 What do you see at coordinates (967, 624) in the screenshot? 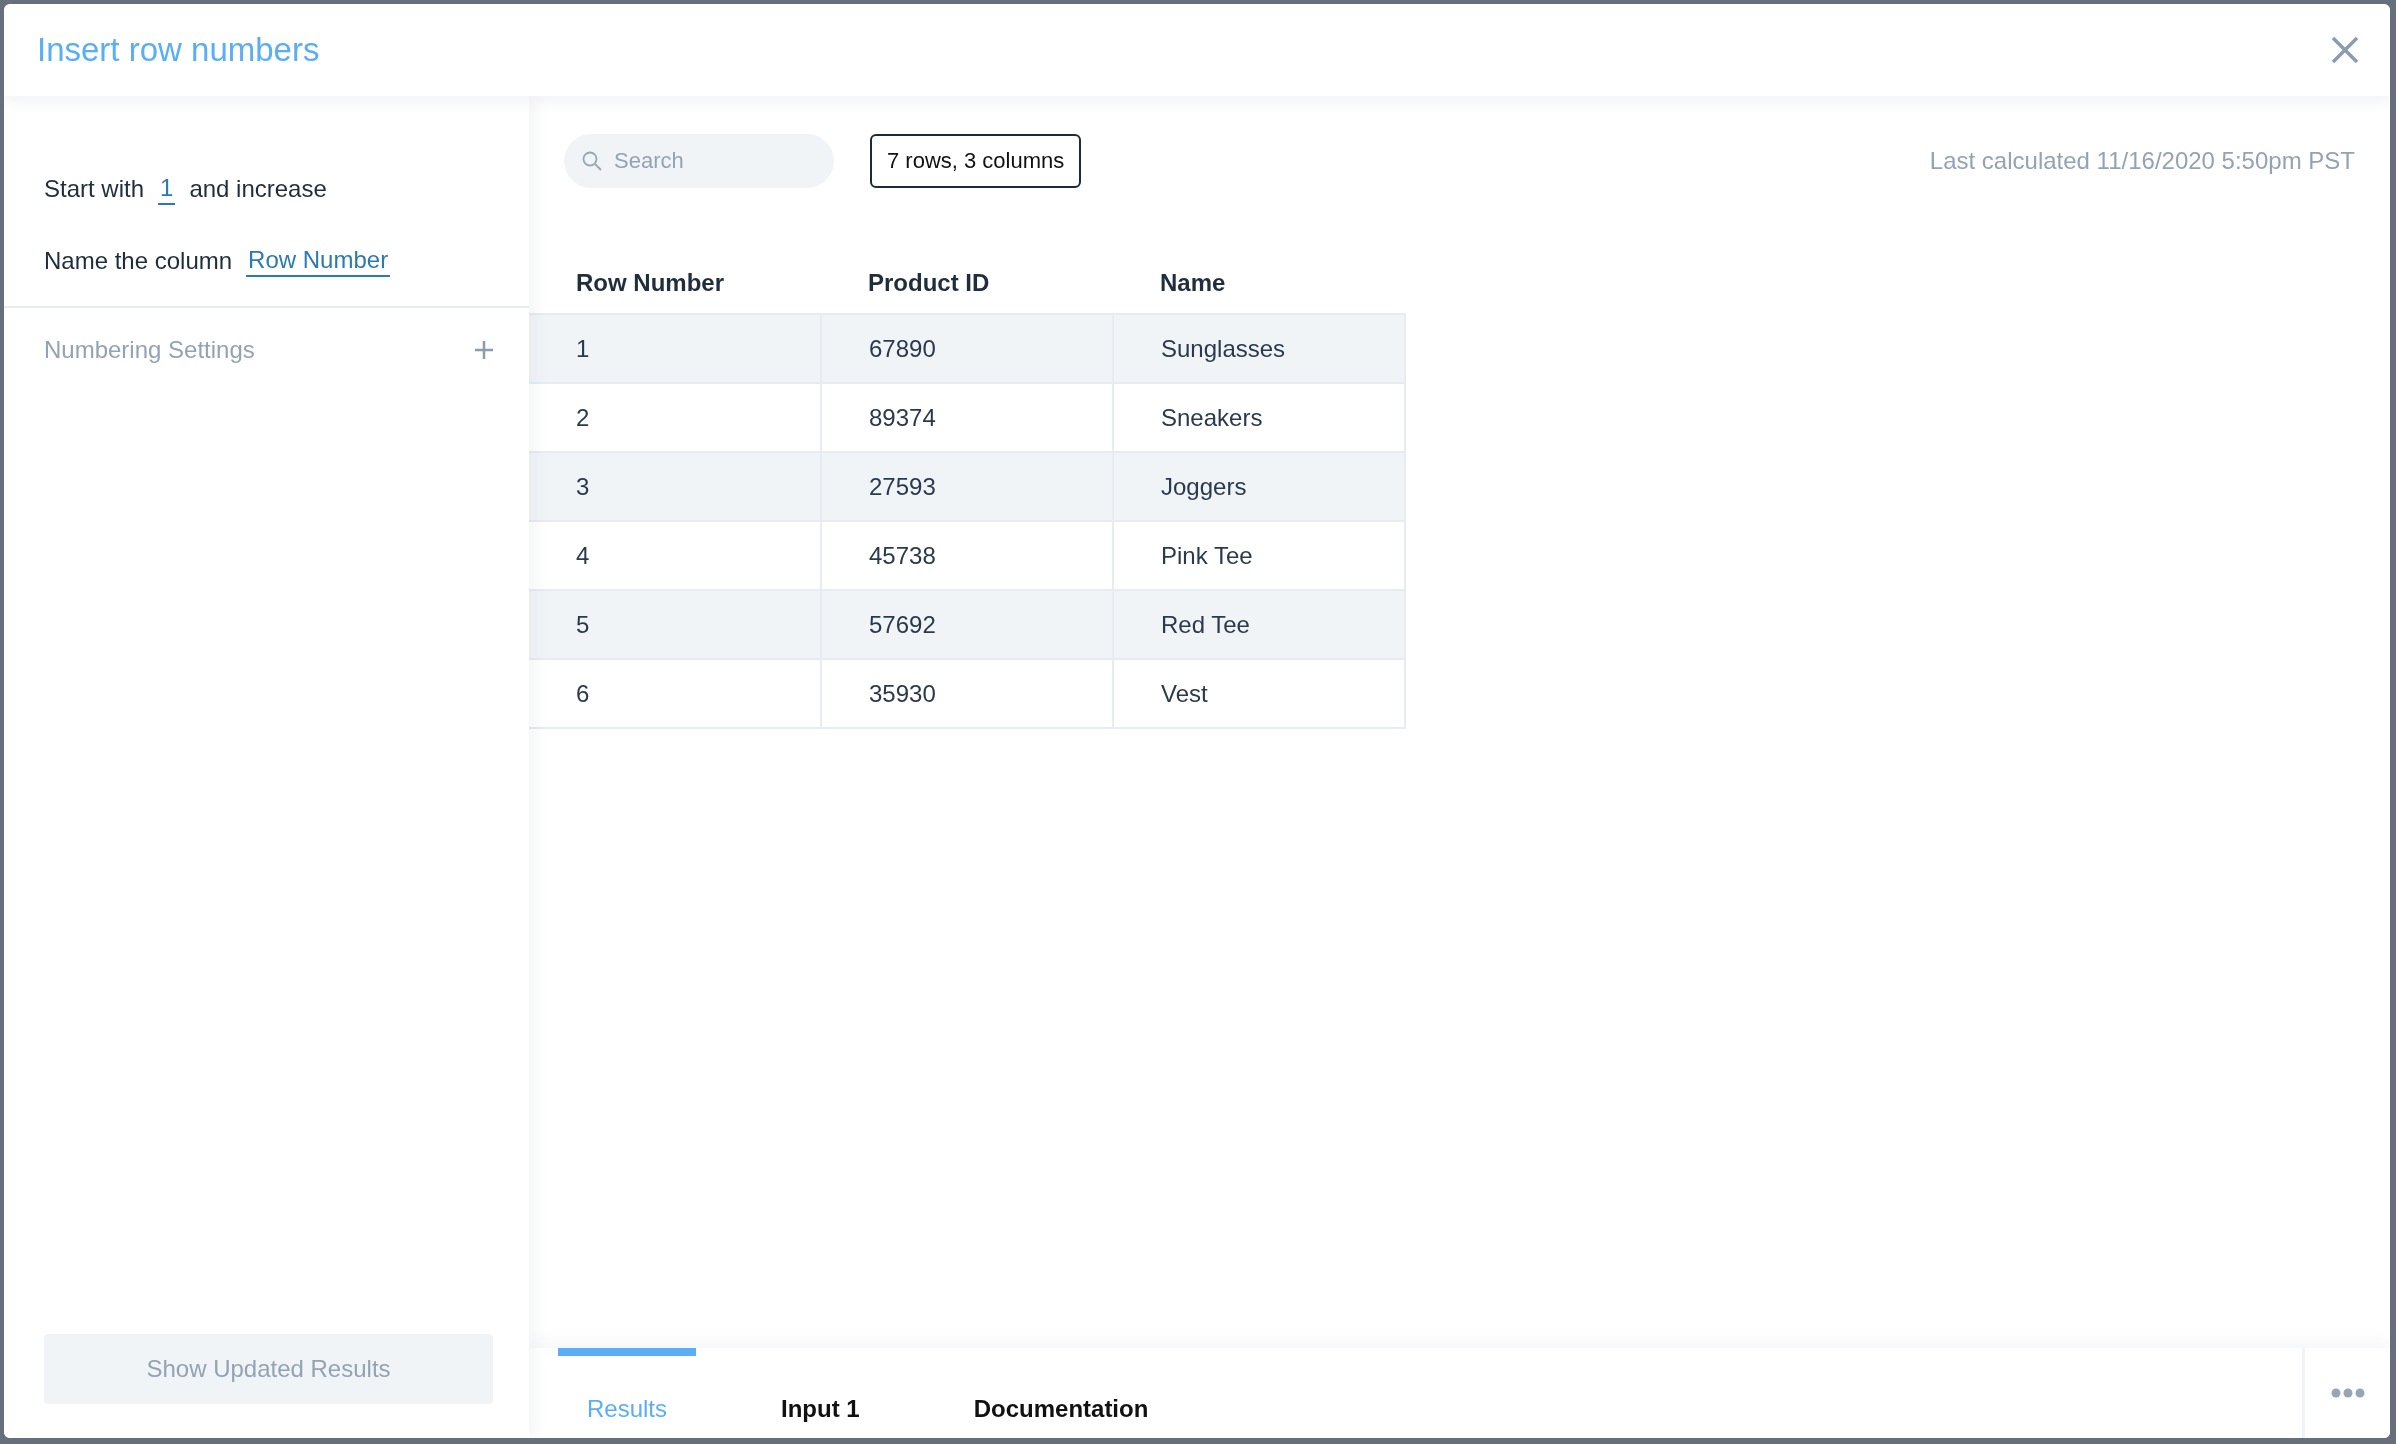
I see `table-cell: 57692` at bounding box center [967, 624].